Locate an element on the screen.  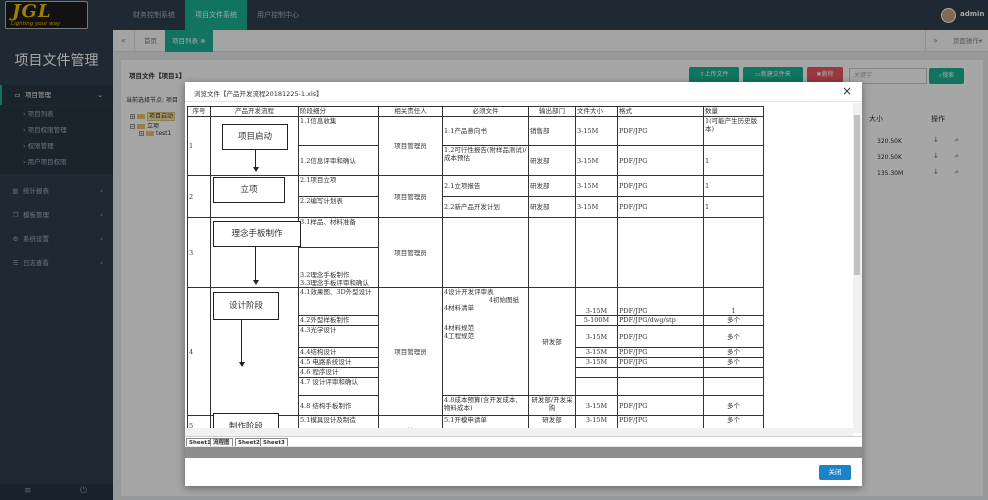
flow-step-concept-prototype: 理念手板制作 is located at coordinates (257, 234).